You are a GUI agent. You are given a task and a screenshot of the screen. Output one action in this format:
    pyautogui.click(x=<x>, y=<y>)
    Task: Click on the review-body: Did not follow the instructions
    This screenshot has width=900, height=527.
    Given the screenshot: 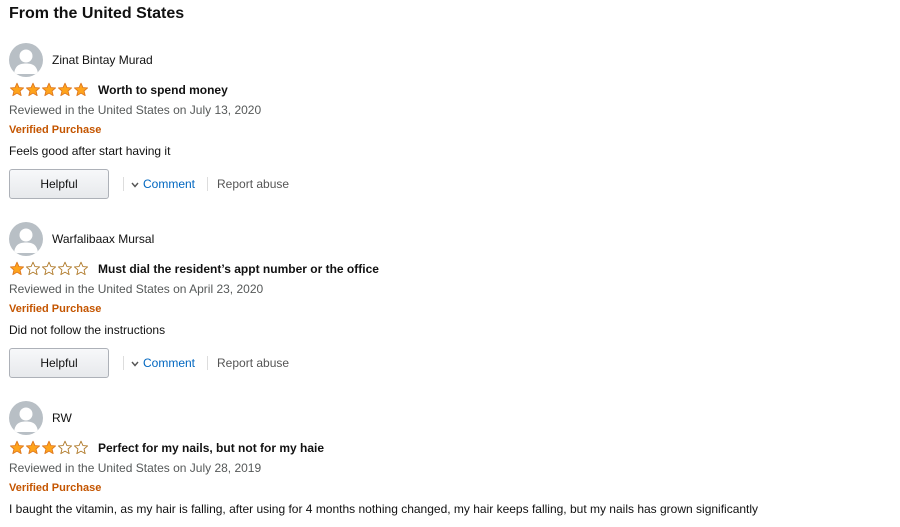 What is the action you would take?
    pyautogui.click(x=87, y=330)
    